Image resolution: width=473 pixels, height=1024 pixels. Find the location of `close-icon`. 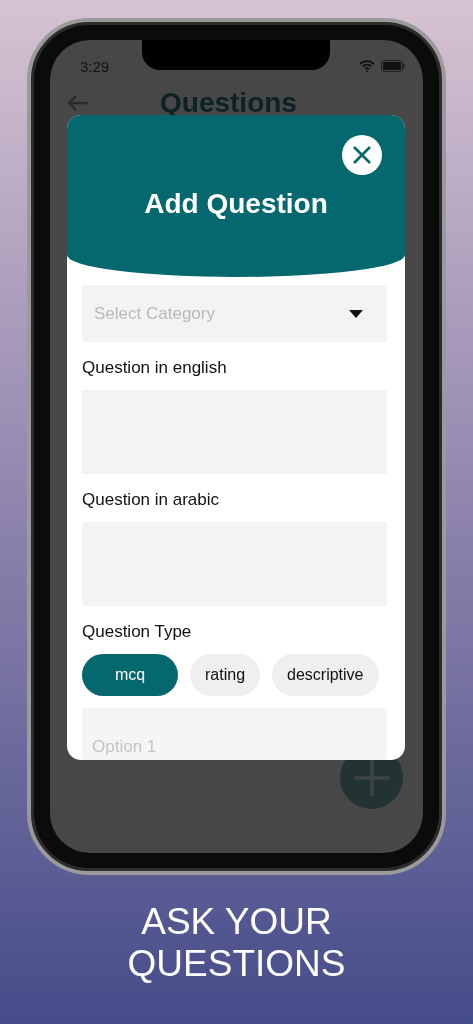

close-icon is located at coordinates (362, 155).